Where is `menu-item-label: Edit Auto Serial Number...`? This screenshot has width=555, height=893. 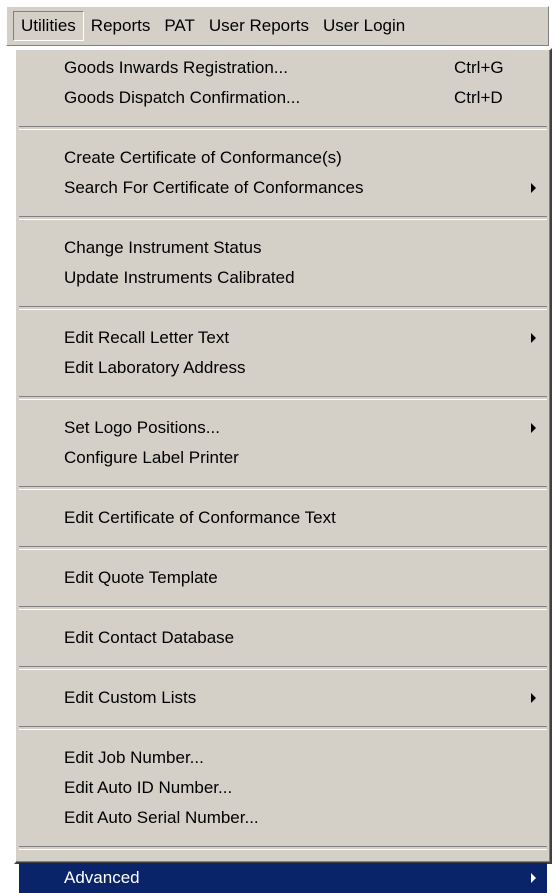 menu-item-label: Edit Auto Serial Number... is located at coordinates (161, 817).